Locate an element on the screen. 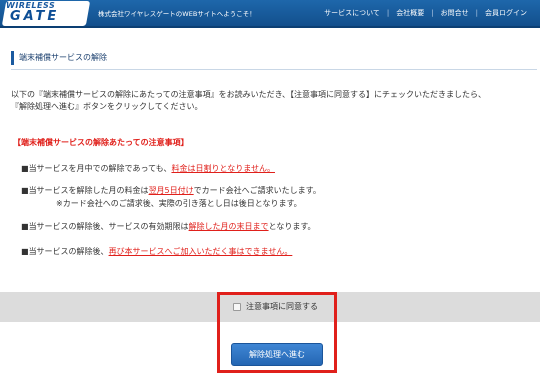 Image resolution: width=540 pixels, height=386 pixels. notice-subnote: ※カード会社へのご請求後、実際の引き落とし日は後日となります。 is located at coordinates (179, 203).